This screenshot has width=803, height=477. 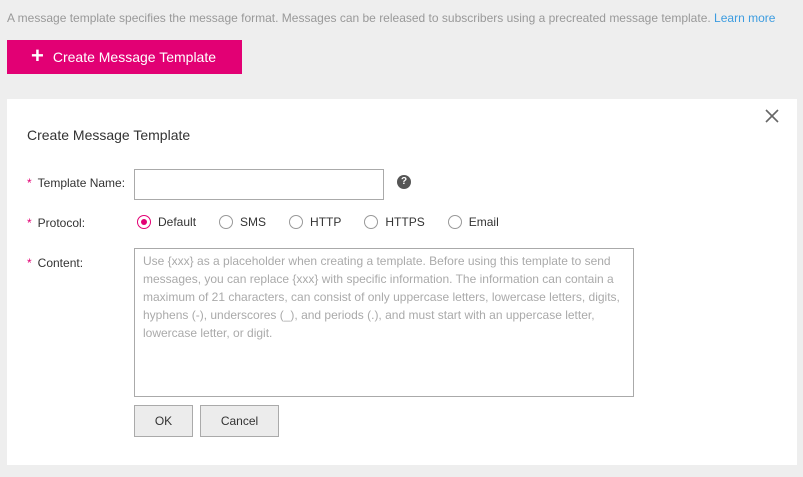 I want to click on create-button-label: Create Message Template, so click(x=134, y=57).